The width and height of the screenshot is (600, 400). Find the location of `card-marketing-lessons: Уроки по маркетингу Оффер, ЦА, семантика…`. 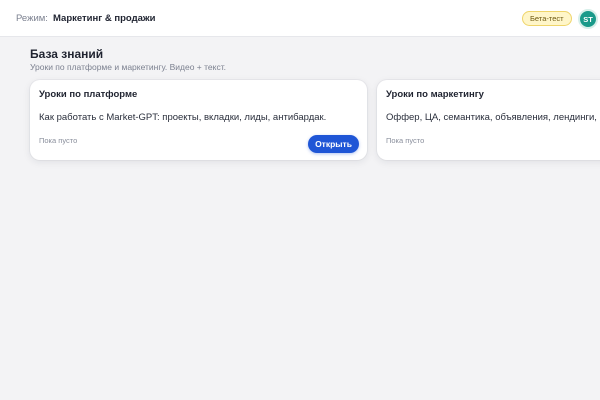

card-marketing-lessons: Уроки по маркетингу Оффер, ЦА, семантика… is located at coordinates (488, 120).